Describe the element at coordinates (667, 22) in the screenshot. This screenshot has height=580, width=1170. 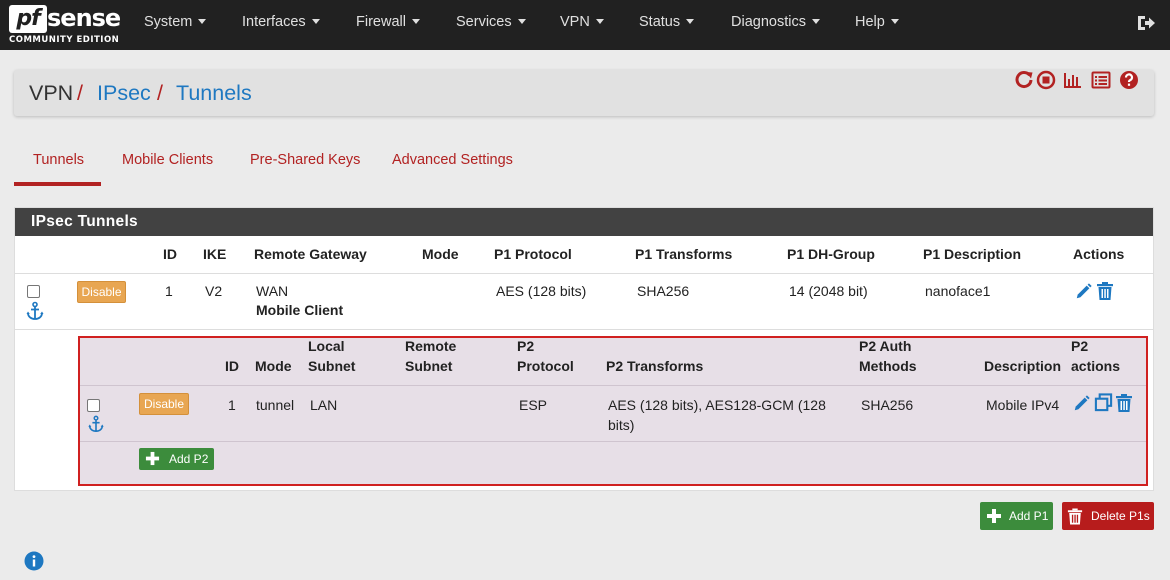
I see `nav-menu-status: Status` at that location.